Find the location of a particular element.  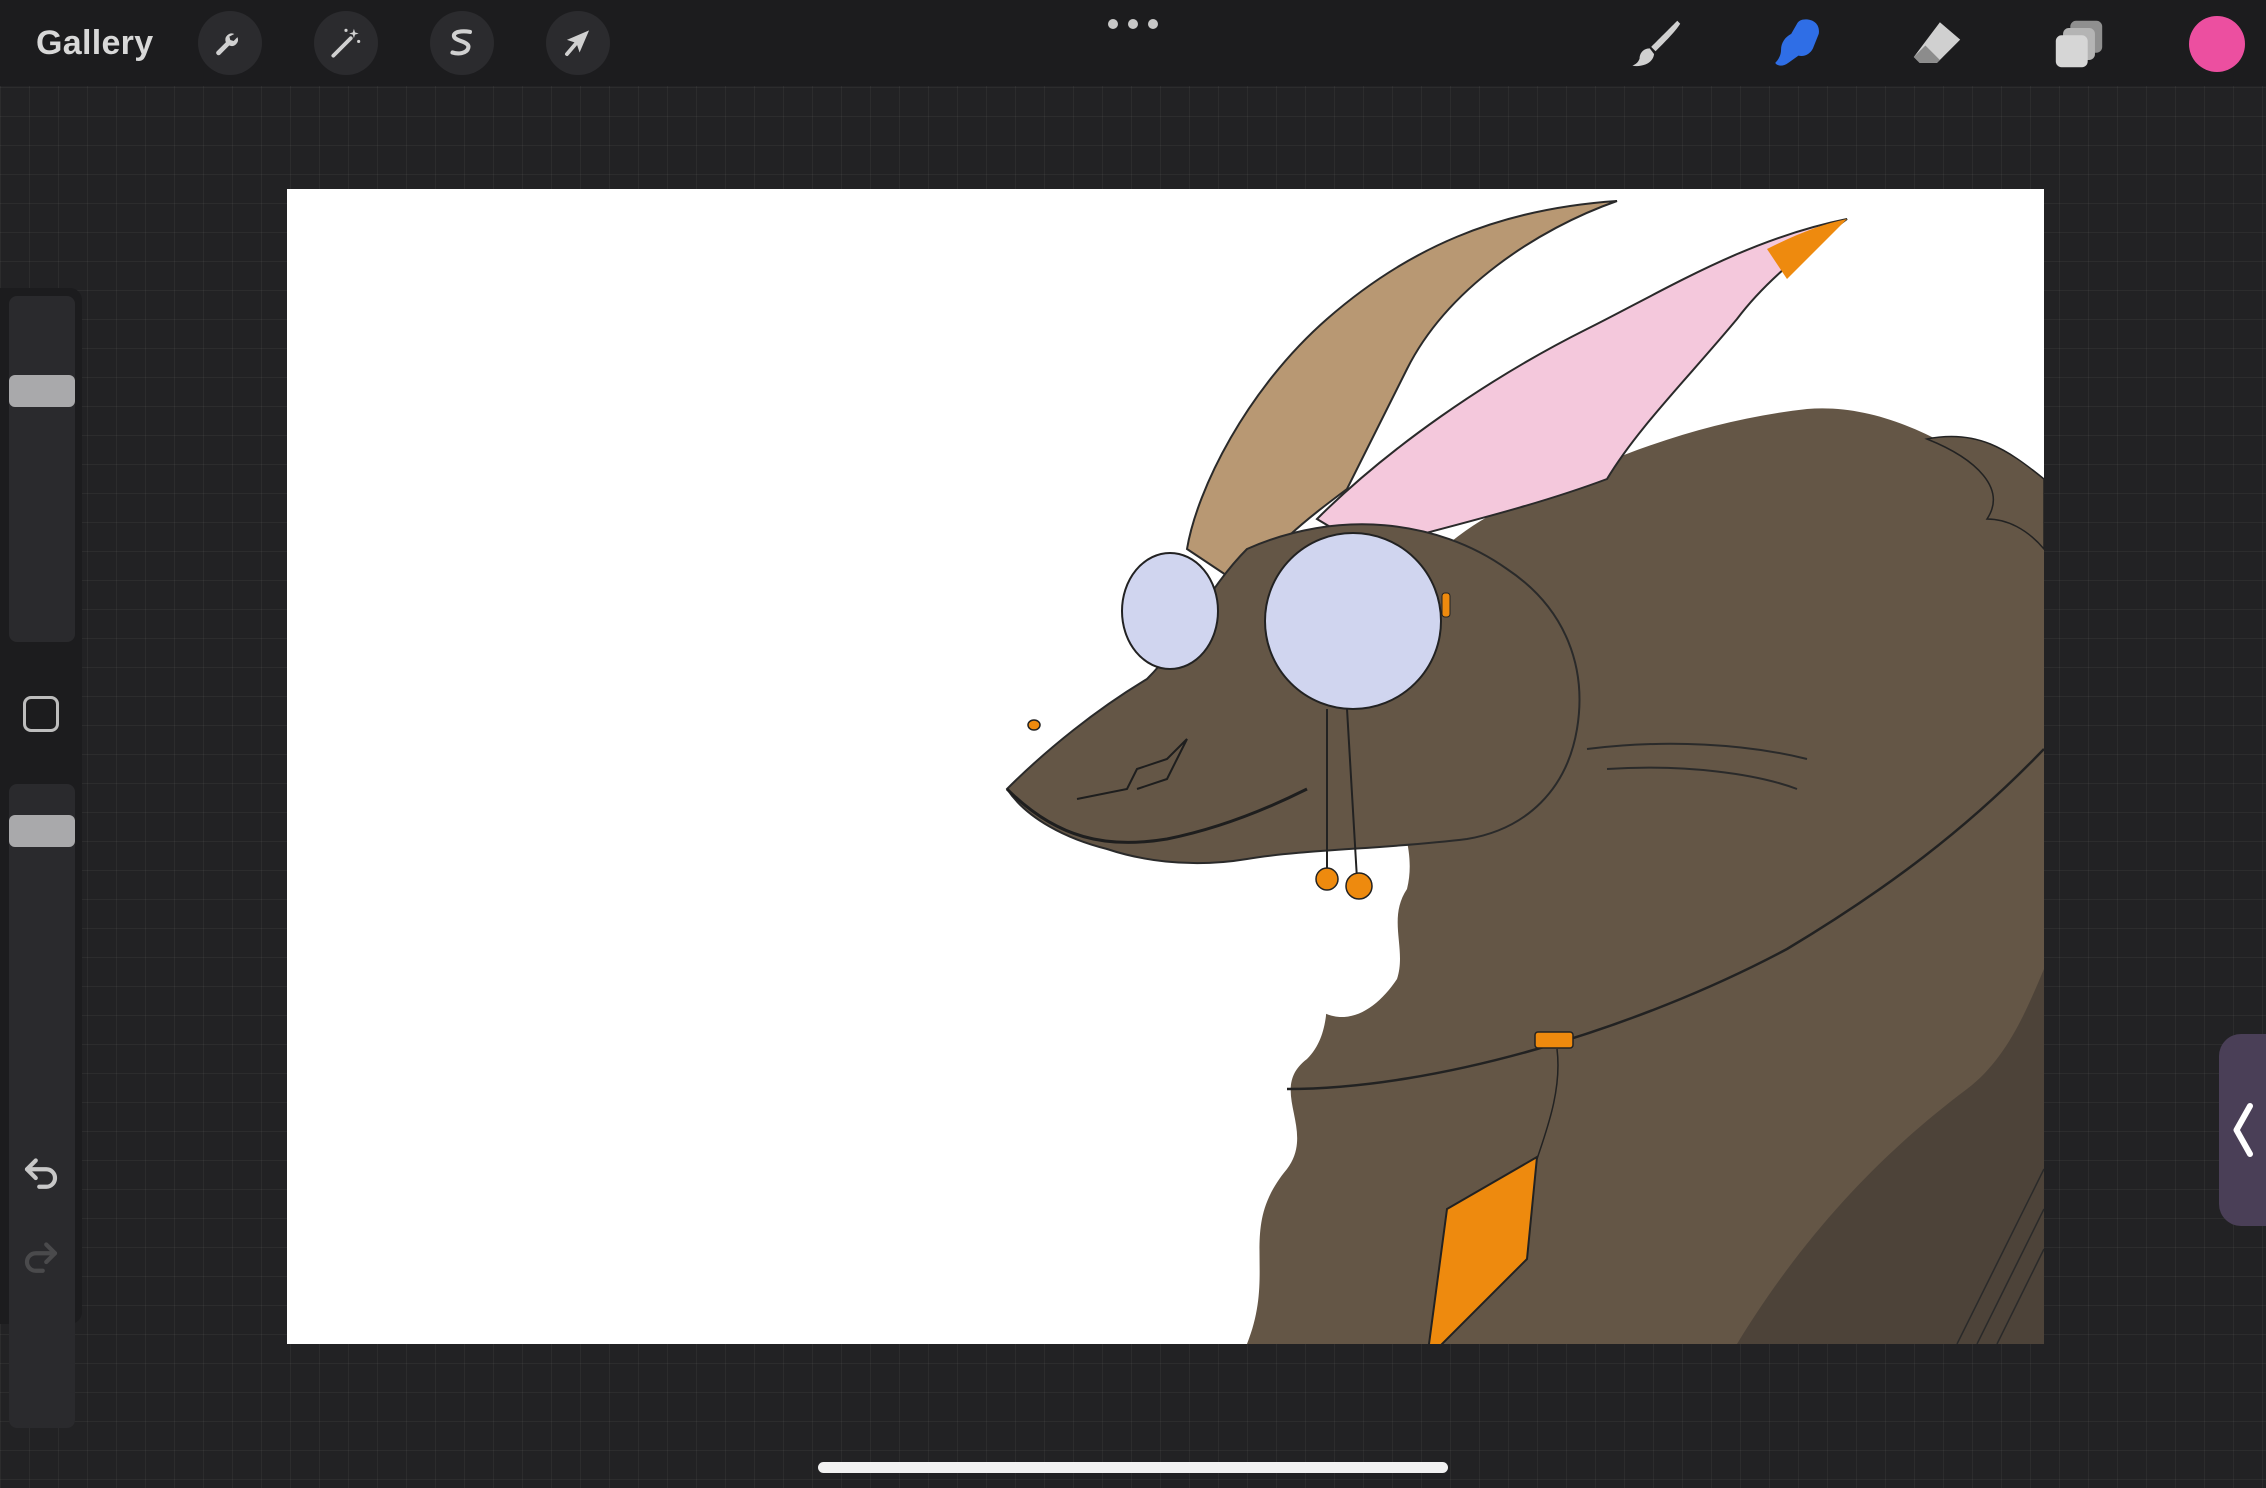

brush-size-thumb is located at coordinates (42, 391).